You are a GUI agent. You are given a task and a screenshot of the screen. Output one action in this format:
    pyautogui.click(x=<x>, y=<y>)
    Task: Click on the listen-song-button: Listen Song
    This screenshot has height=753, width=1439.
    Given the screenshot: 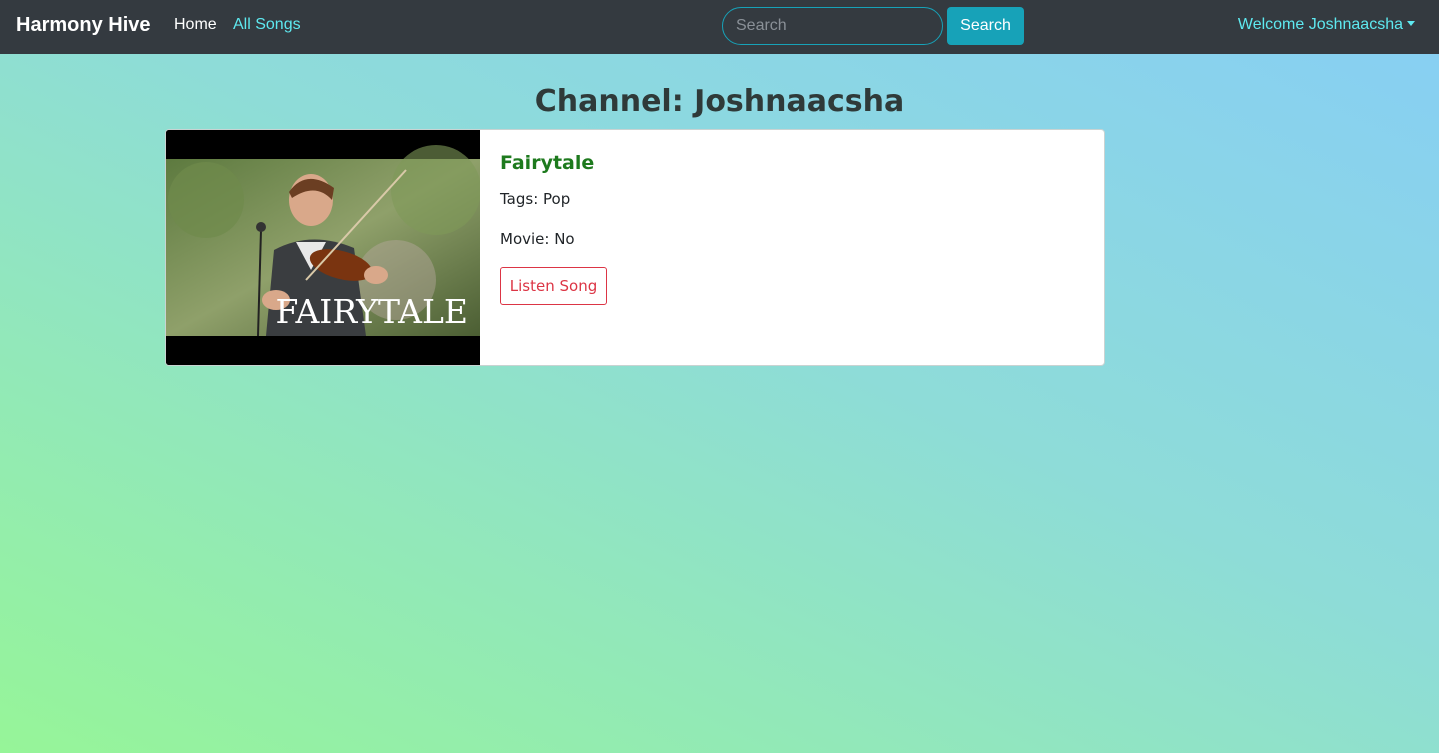 What is the action you would take?
    pyautogui.click(x=553, y=286)
    